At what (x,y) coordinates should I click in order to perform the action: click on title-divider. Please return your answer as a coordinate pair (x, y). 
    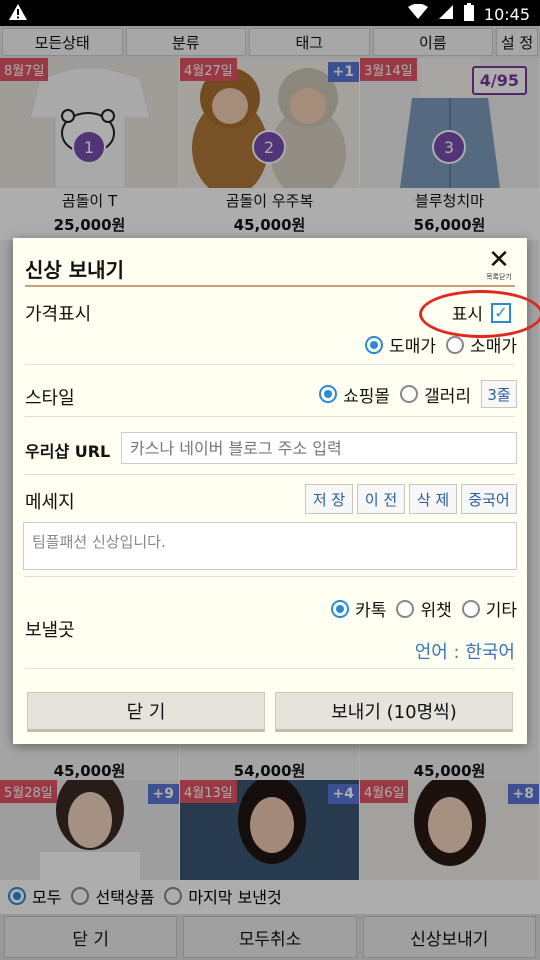
    Looking at the image, I should click on (270, 286).